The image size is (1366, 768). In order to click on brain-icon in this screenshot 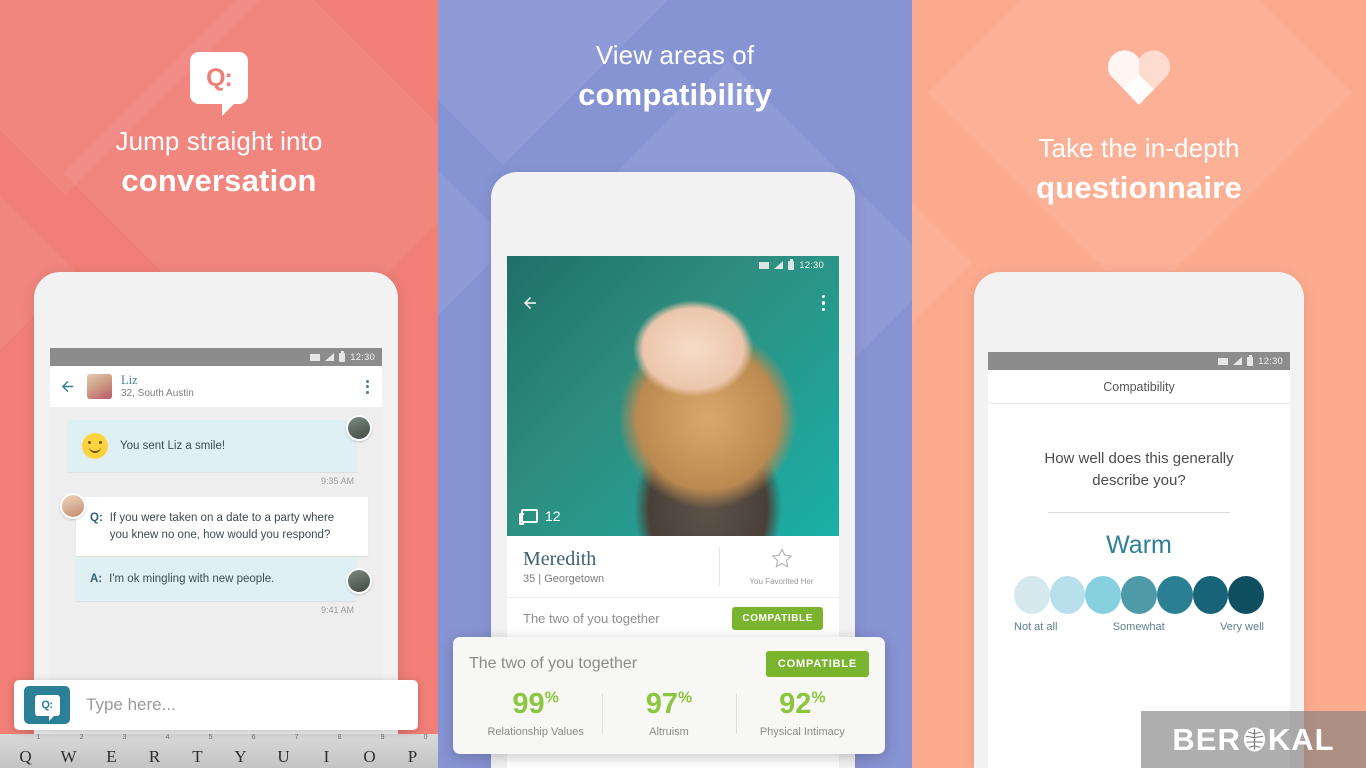, I will do `click(1254, 739)`.